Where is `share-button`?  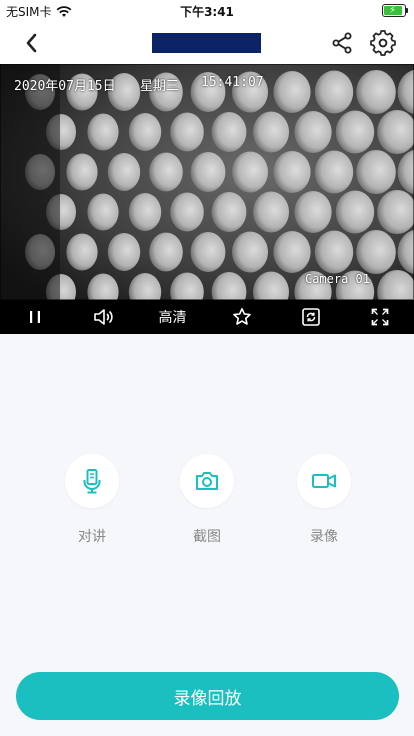 share-button is located at coordinates (342, 43).